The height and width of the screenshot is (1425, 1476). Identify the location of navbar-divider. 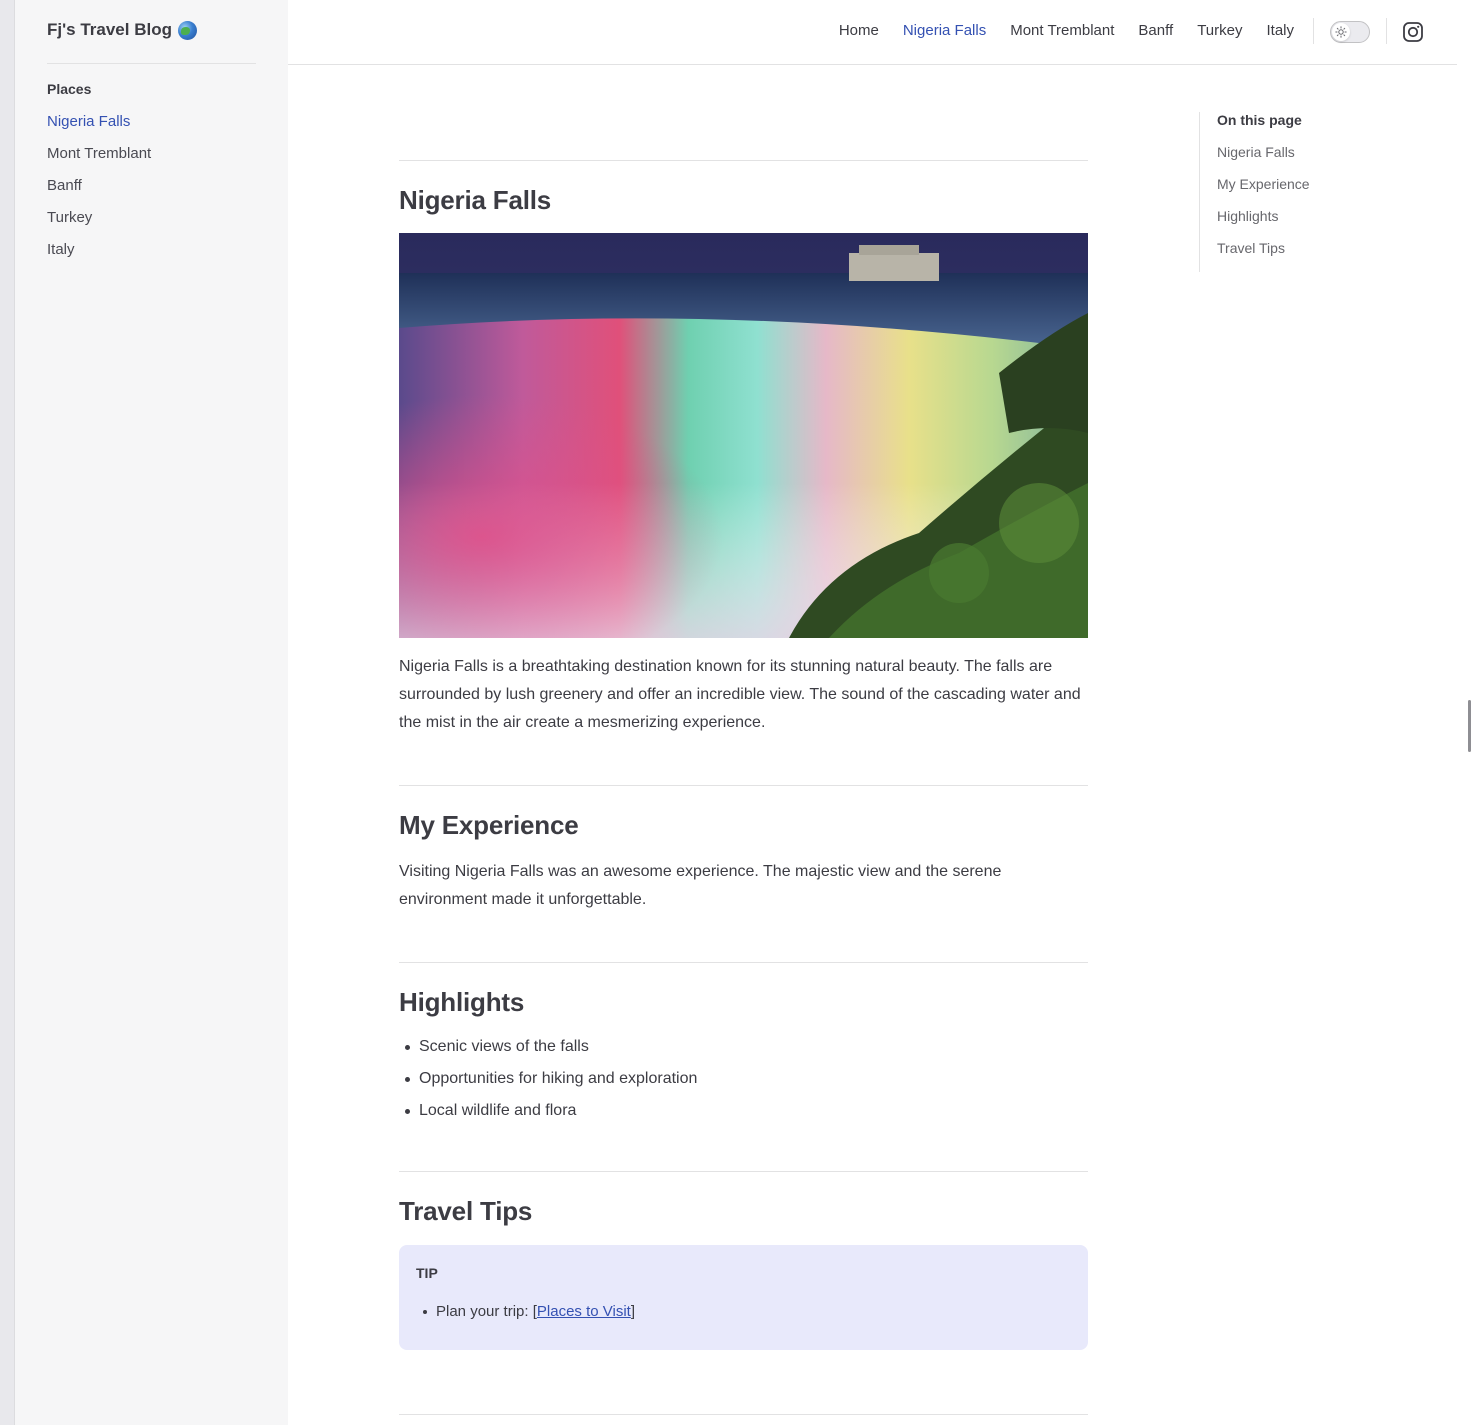
(1313, 31).